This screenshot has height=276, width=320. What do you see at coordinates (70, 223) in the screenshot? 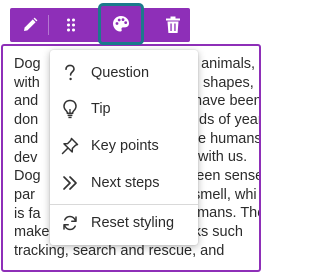
I see `refresh-icon` at bounding box center [70, 223].